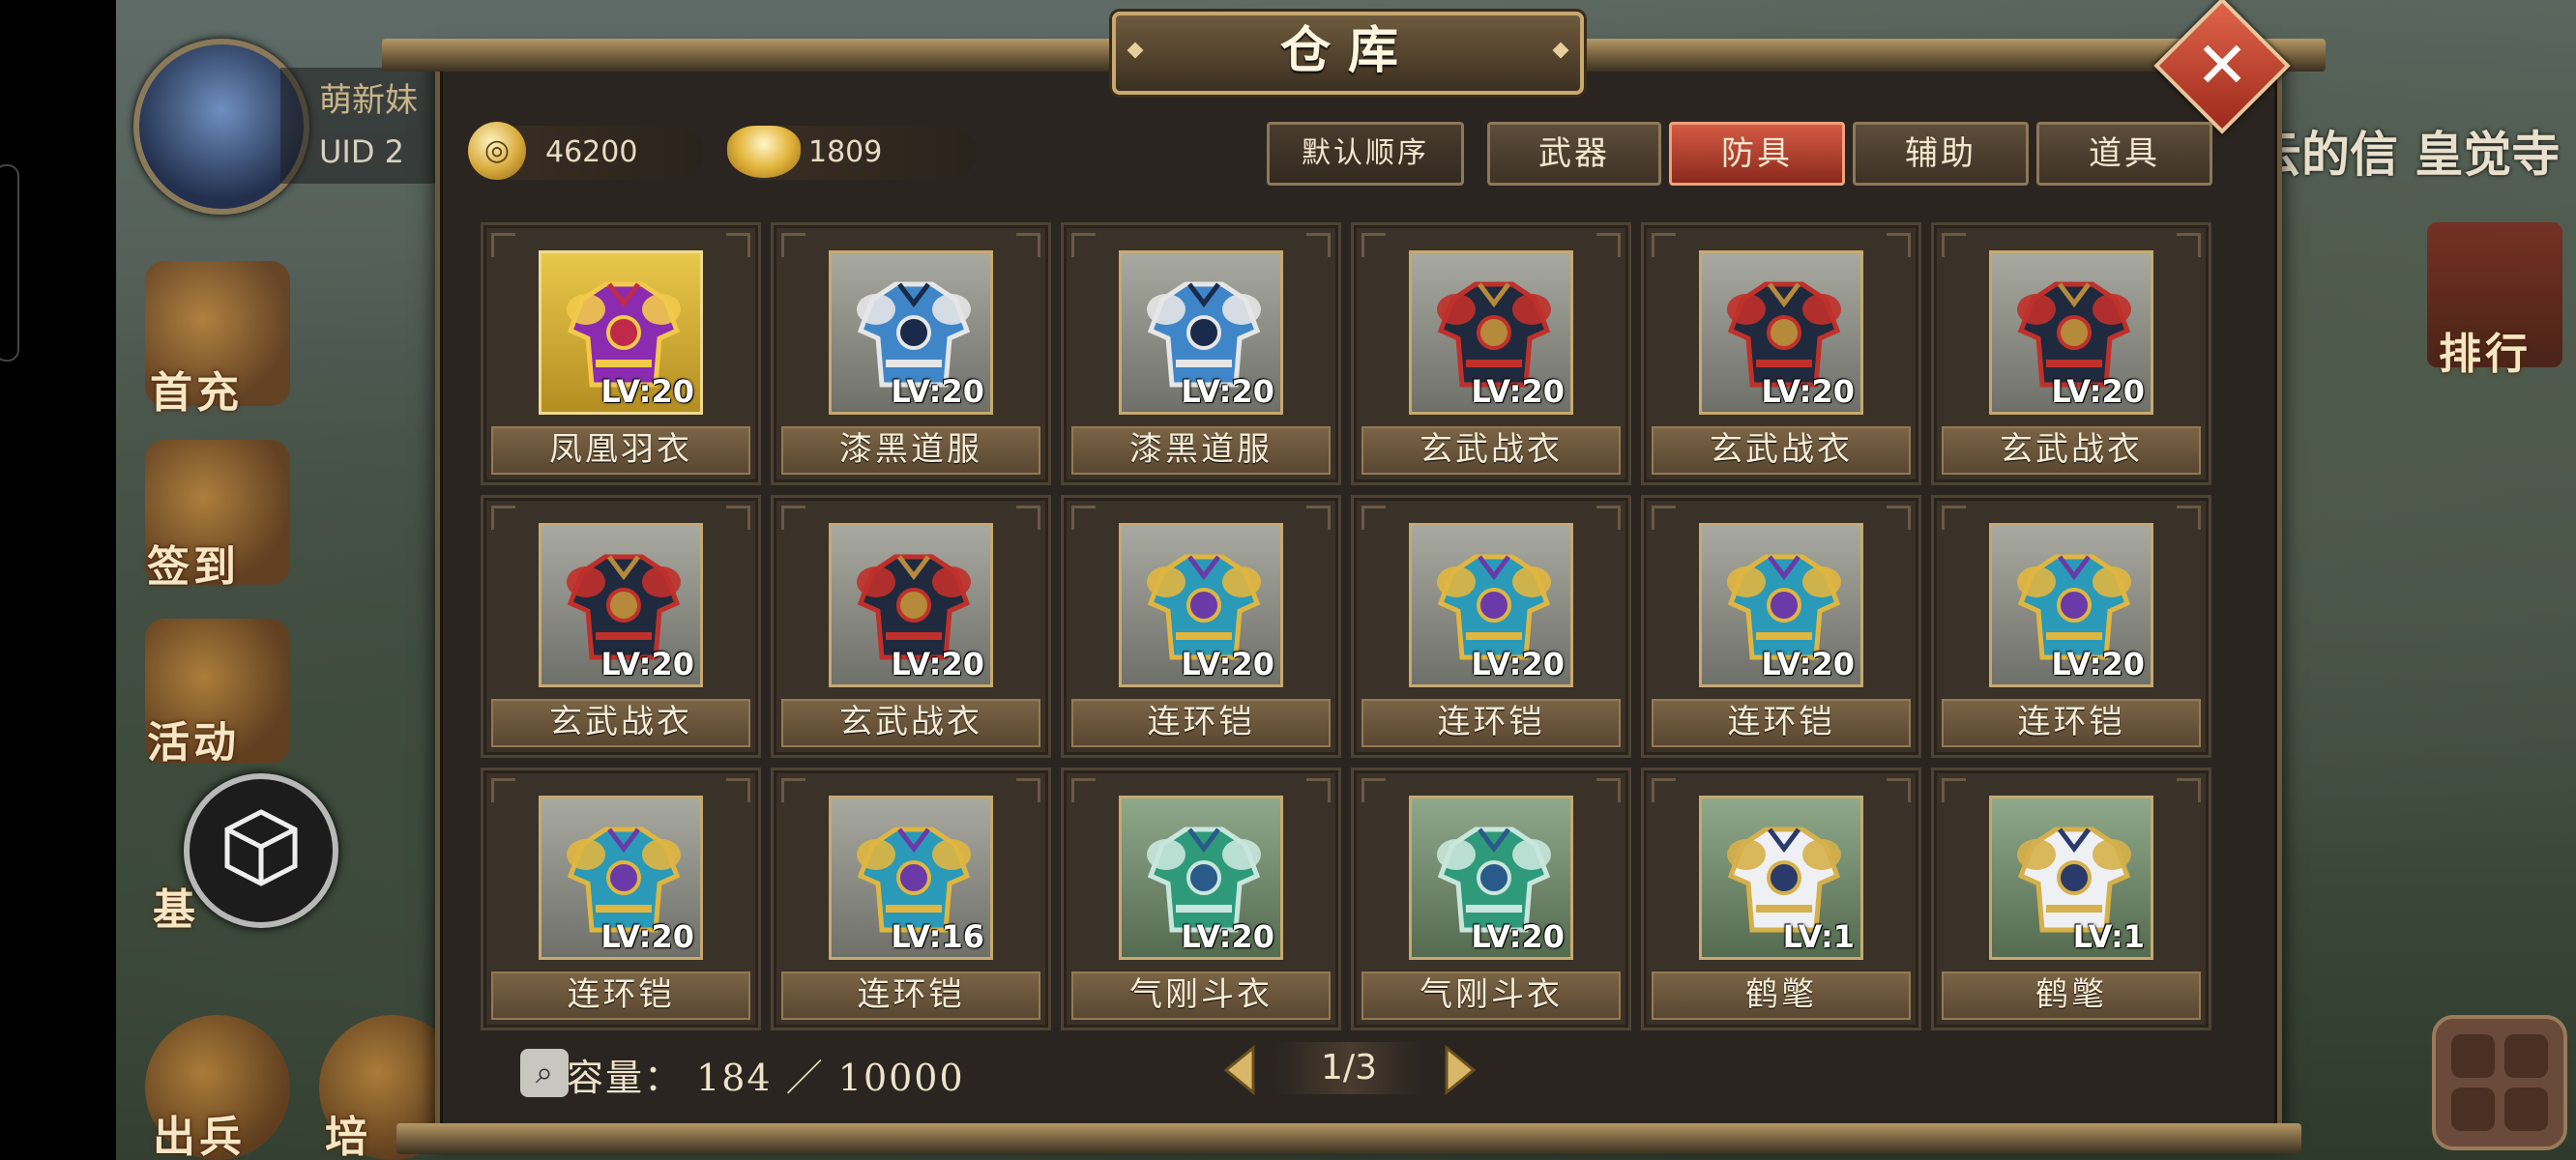 Image resolution: width=2576 pixels, height=1160 pixels. What do you see at coordinates (9, 263) in the screenshot?
I see `bezel-notch` at bounding box center [9, 263].